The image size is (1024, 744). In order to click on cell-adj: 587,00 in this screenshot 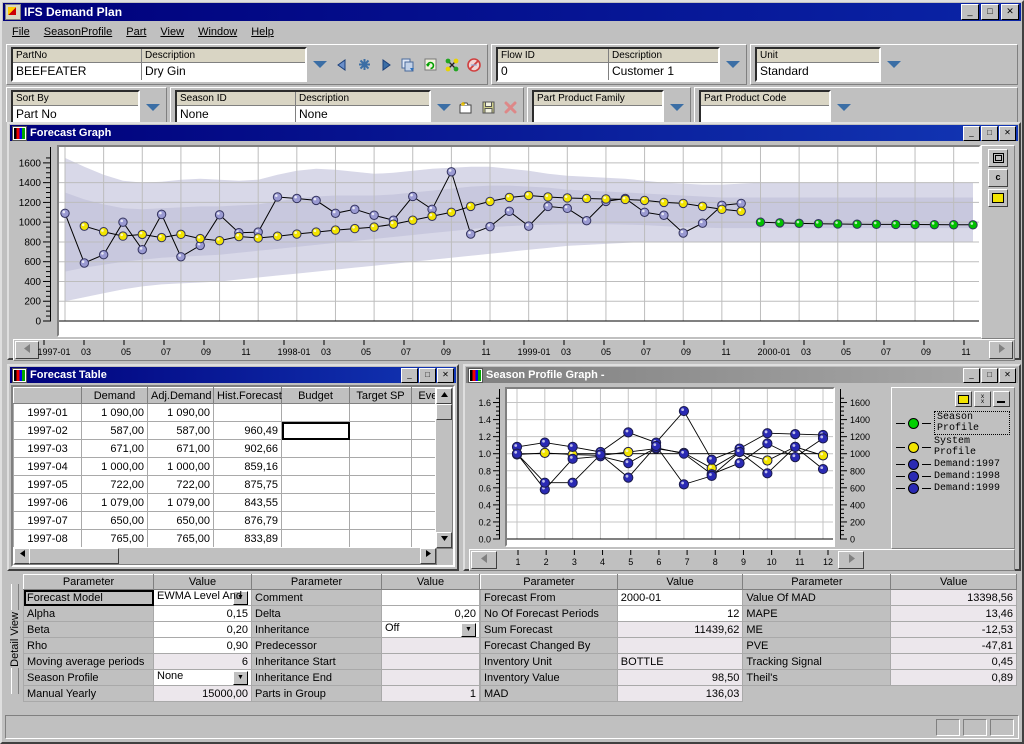, I will do `click(180, 430)`.